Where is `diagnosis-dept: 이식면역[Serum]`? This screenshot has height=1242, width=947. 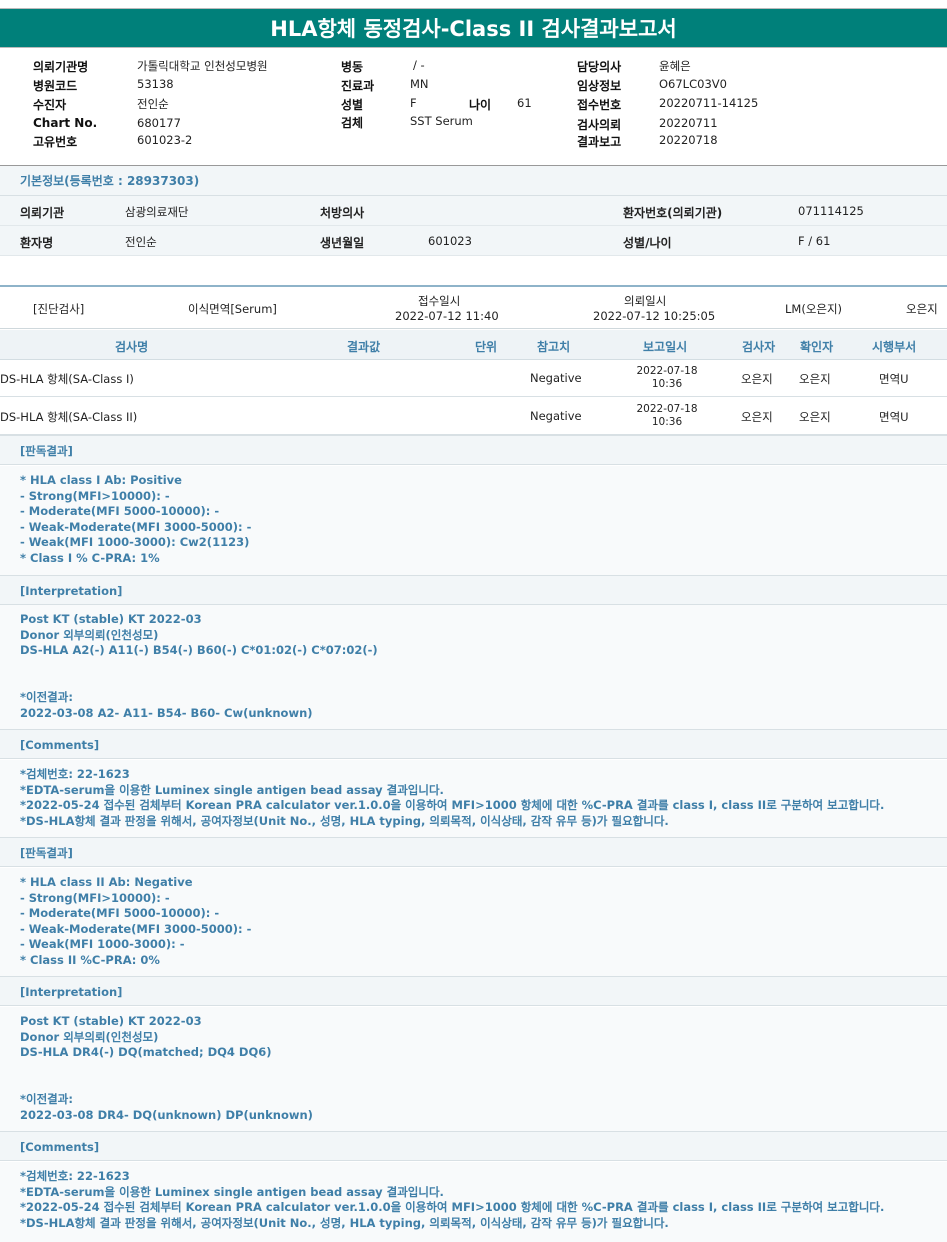 diagnosis-dept: 이식면역[Serum] is located at coordinates (232, 309).